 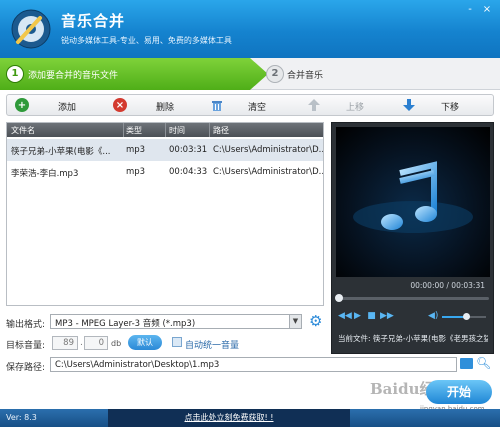 I want to click on step-2-number: 2, so click(x=275, y=74).